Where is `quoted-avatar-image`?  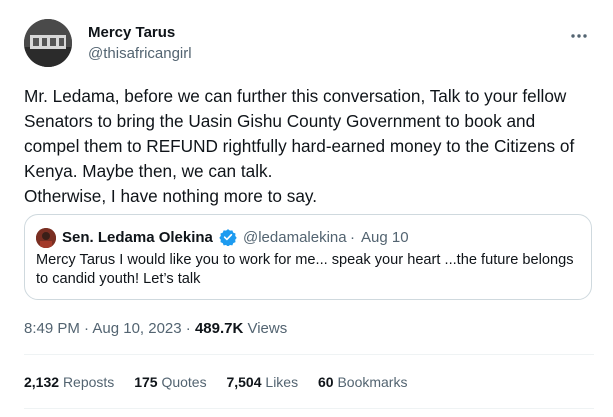 quoted-avatar-image is located at coordinates (46, 238).